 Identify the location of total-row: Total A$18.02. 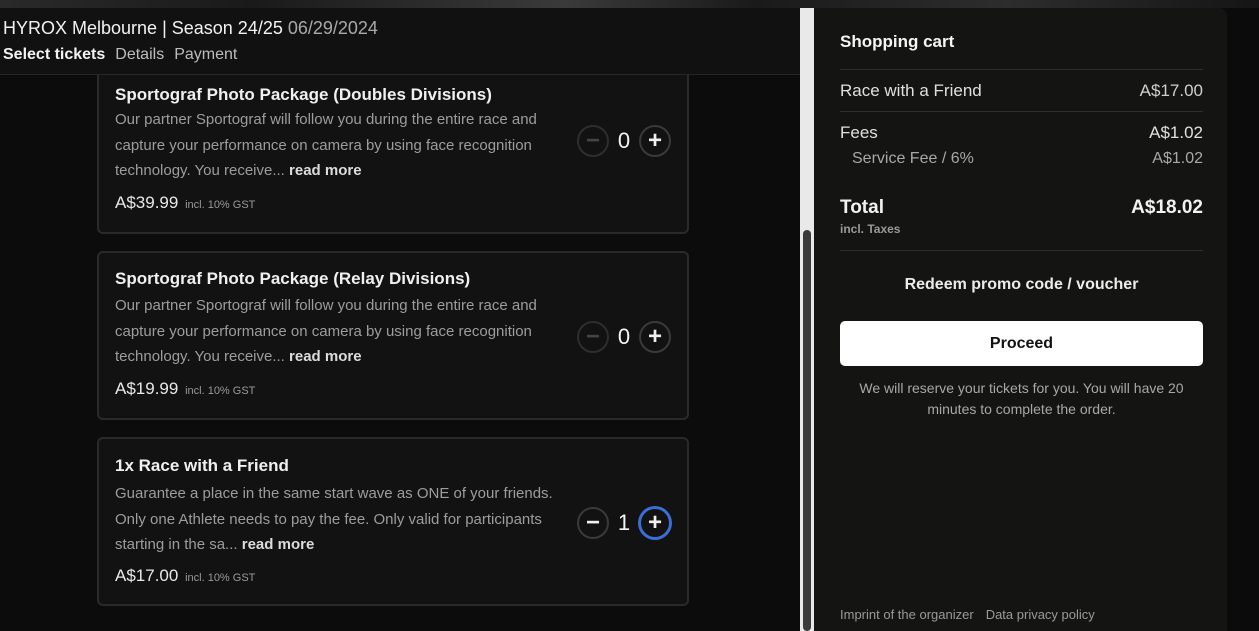
(1021, 208).